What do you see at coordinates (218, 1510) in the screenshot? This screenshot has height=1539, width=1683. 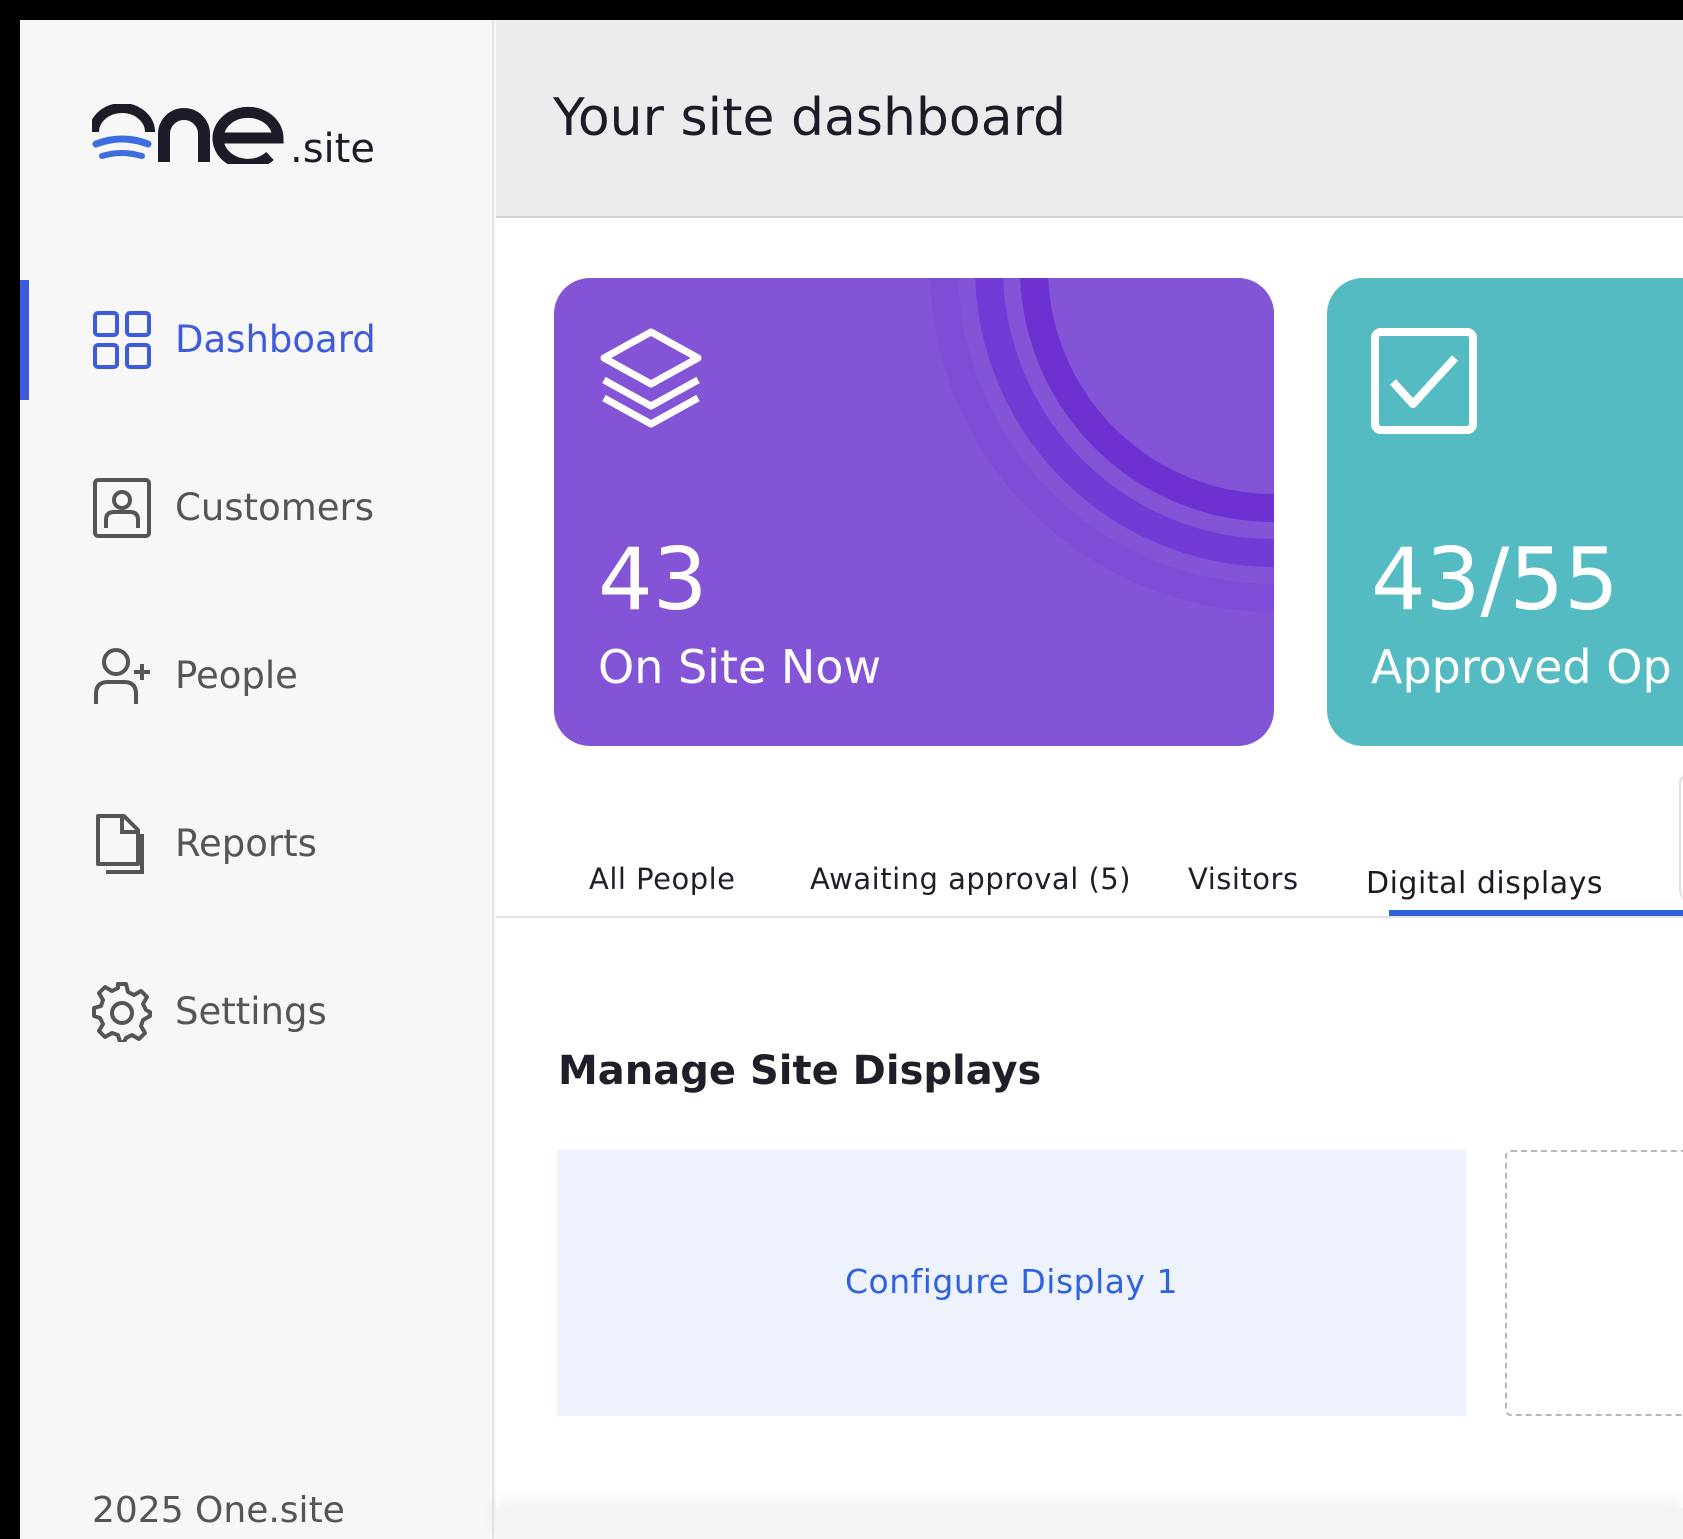 I see `copyright-text: 2025 One.site` at bounding box center [218, 1510].